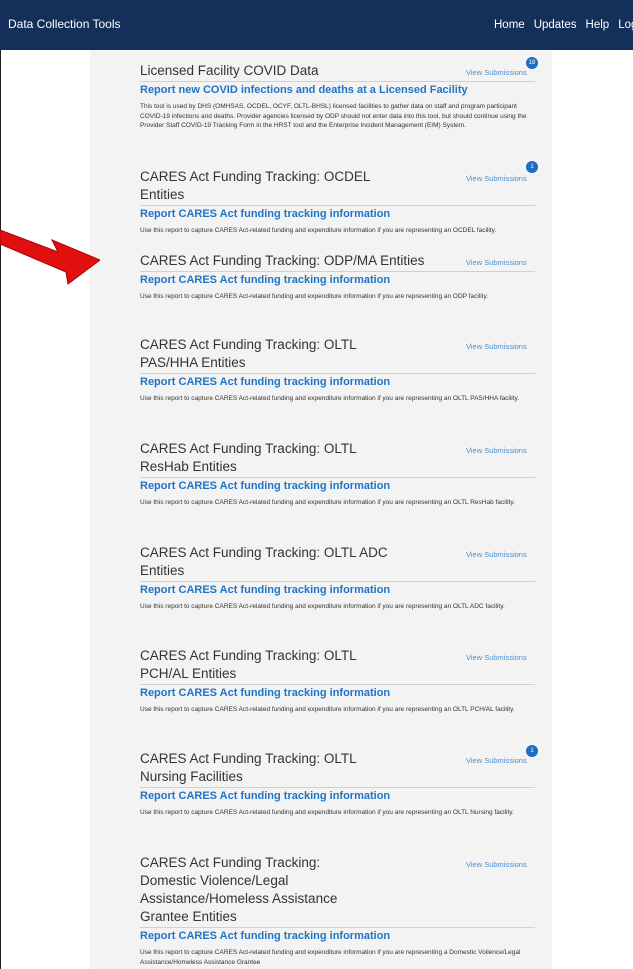 The width and height of the screenshot is (633, 969). Describe the element at coordinates (625, 25) in the screenshot. I see `nav-logout-link: Logout` at that location.